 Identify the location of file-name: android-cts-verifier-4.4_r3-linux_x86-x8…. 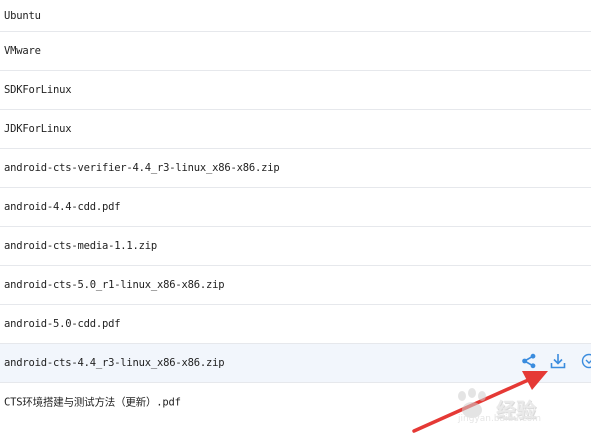
(142, 168).